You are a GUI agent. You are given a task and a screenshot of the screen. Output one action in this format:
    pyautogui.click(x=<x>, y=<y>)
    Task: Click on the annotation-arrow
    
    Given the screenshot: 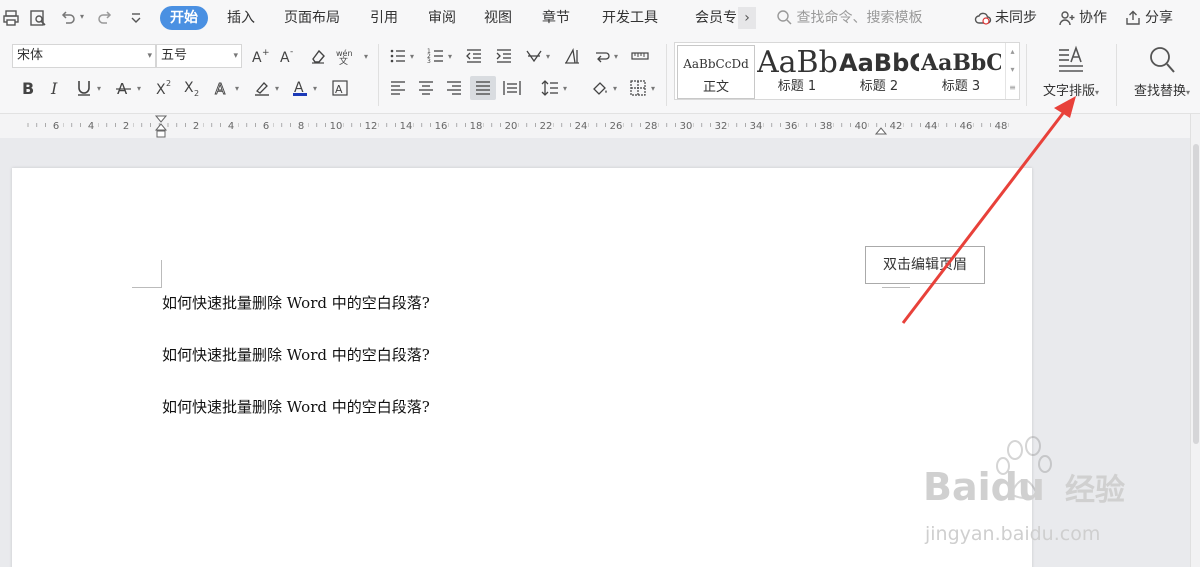 What is the action you would take?
    pyautogui.click(x=988, y=210)
    